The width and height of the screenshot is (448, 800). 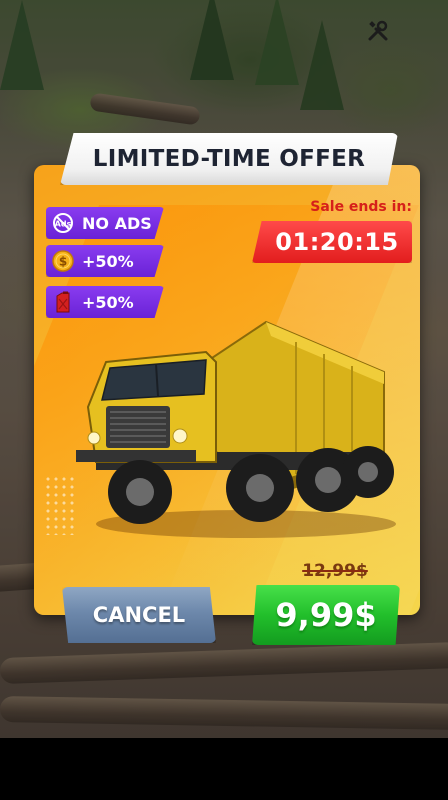 I want to click on countdown-timer: 01:20:15, so click(x=332, y=242).